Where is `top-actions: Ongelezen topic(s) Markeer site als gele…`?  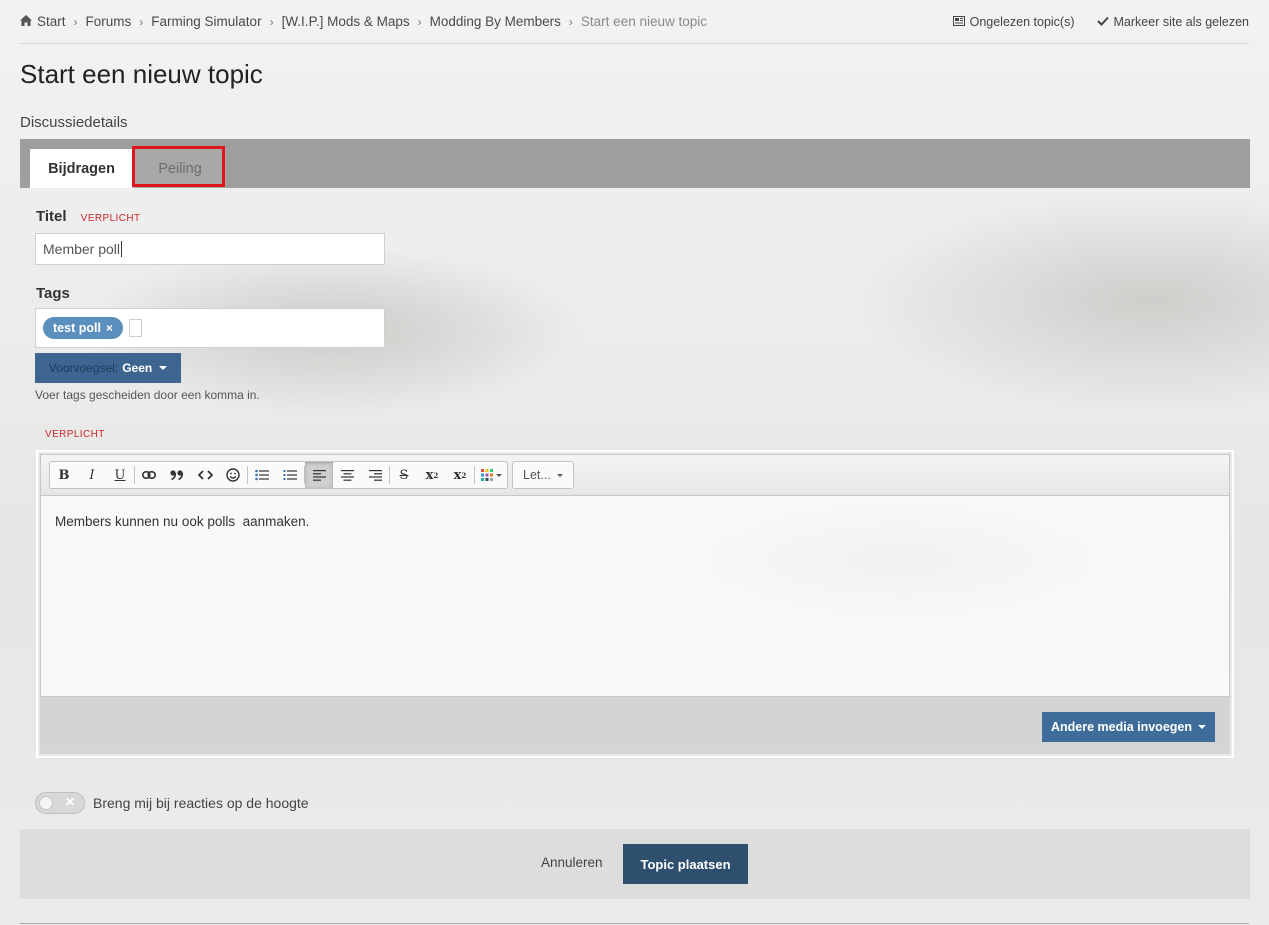 top-actions: Ongelezen topic(s) Markeer site als gele… is located at coordinates (1100, 22).